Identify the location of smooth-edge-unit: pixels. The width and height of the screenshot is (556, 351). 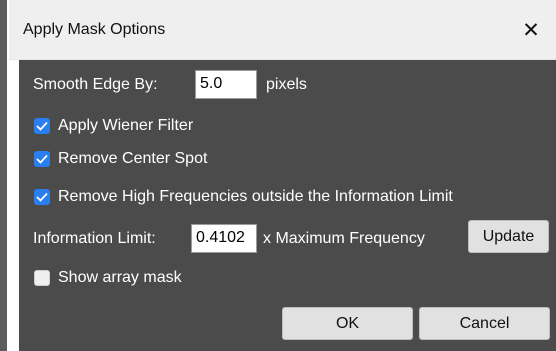
(286, 84).